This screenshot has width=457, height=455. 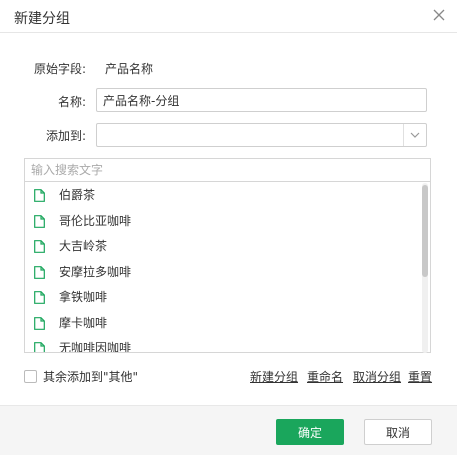 What do you see at coordinates (222, 298) in the screenshot?
I see `list-item: 拿铁咖啡` at bounding box center [222, 298].